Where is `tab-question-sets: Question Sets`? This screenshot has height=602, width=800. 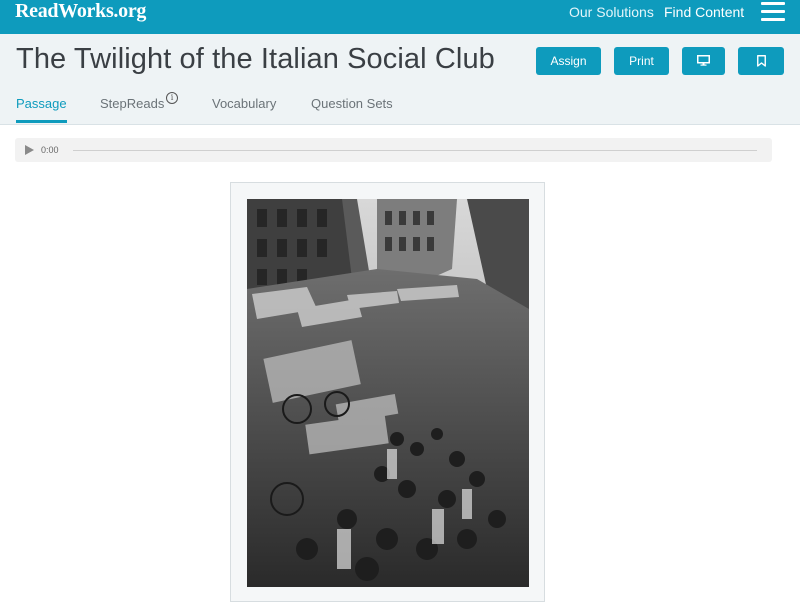
tab-question-sets: Question Sets is located at coordinates (352, 104).